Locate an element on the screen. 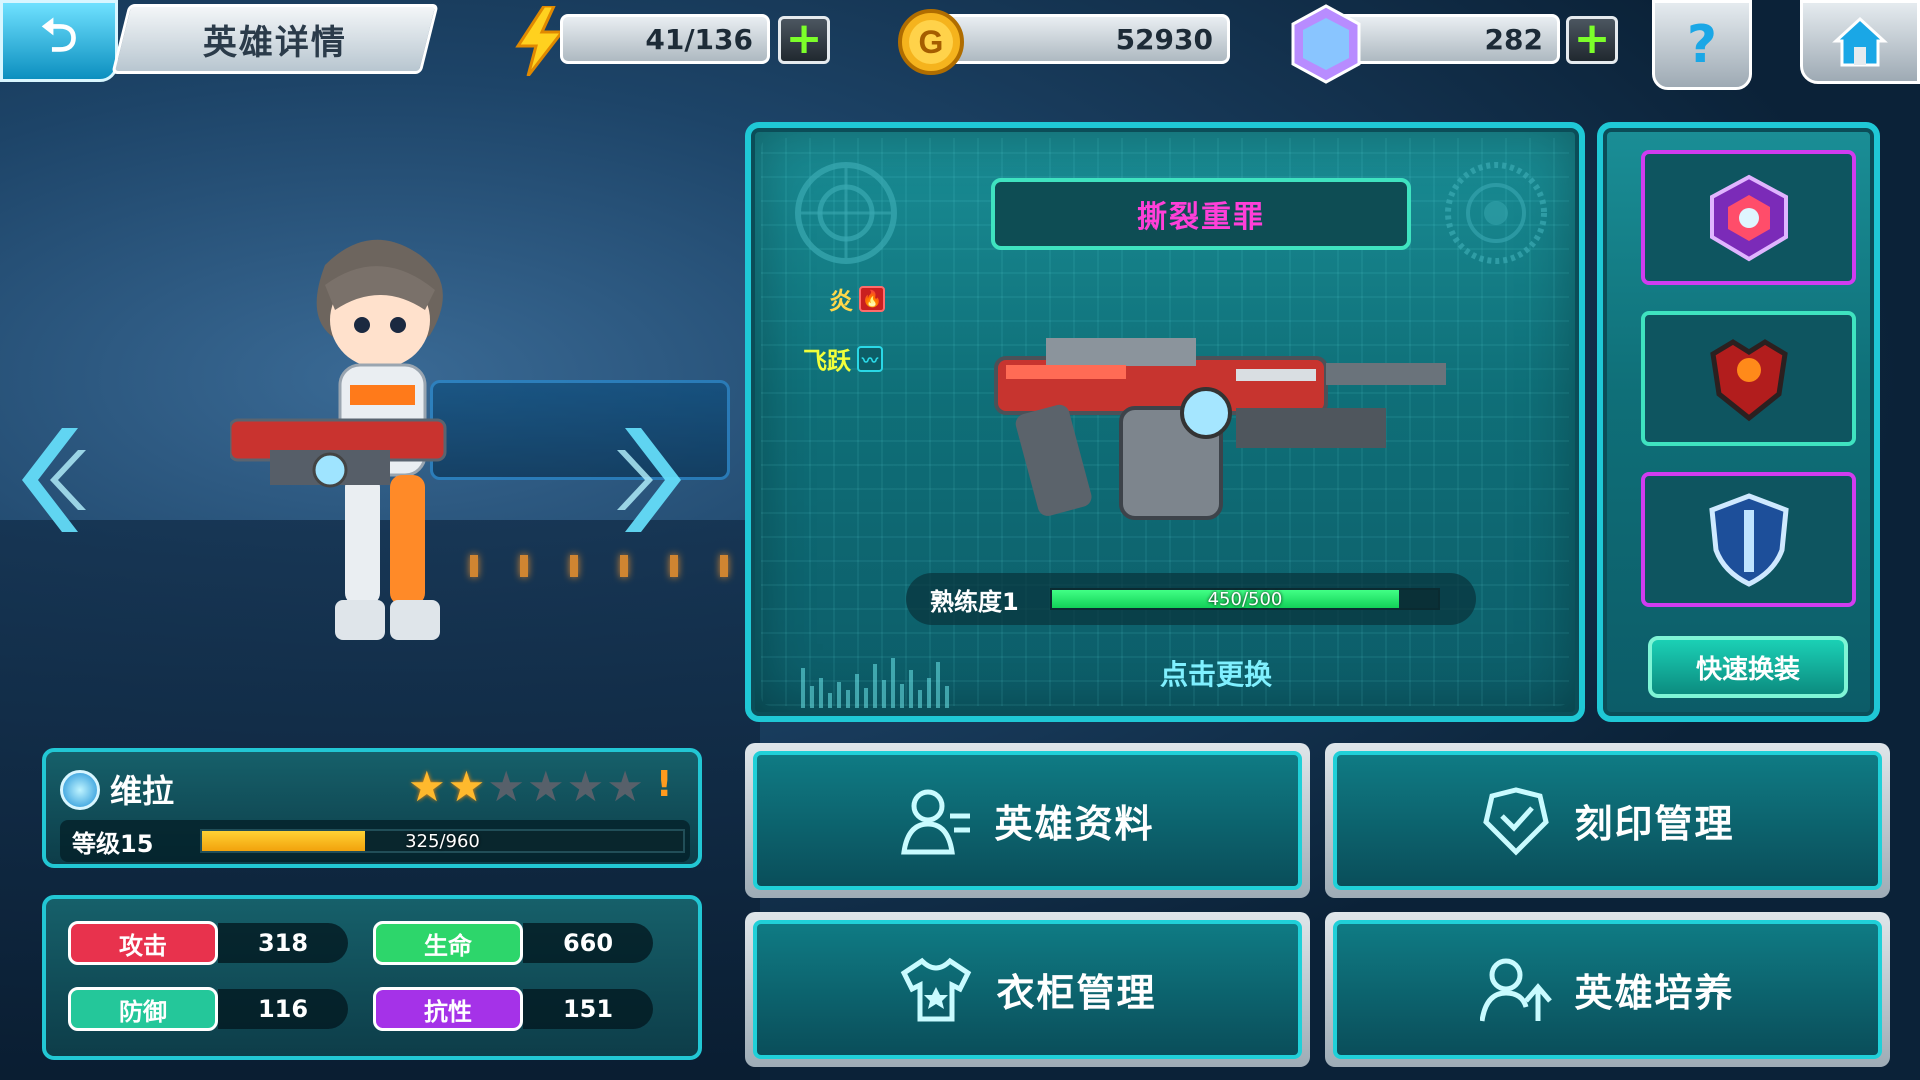  star-upgrade-alert-icon: ! is located at coordinates (664, 784).